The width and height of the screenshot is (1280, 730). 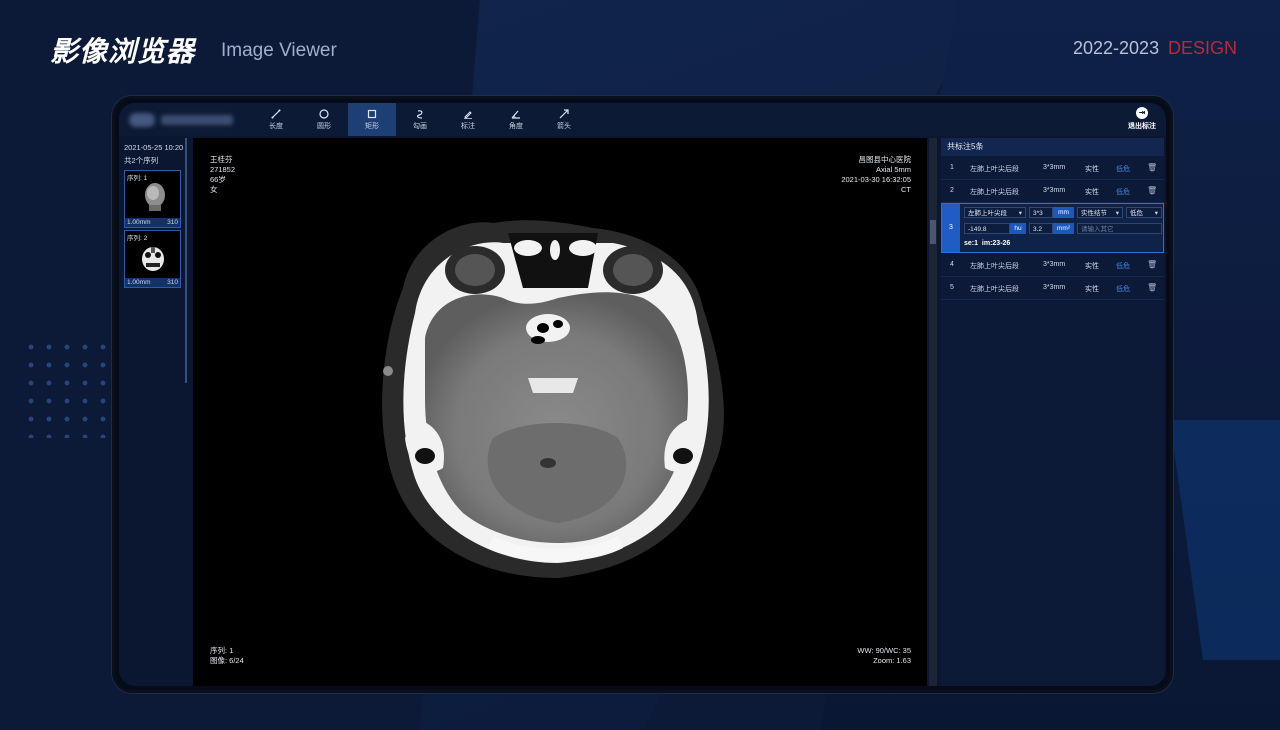 I want to click on patient-age: 66岁, so click(x=218, y=179).